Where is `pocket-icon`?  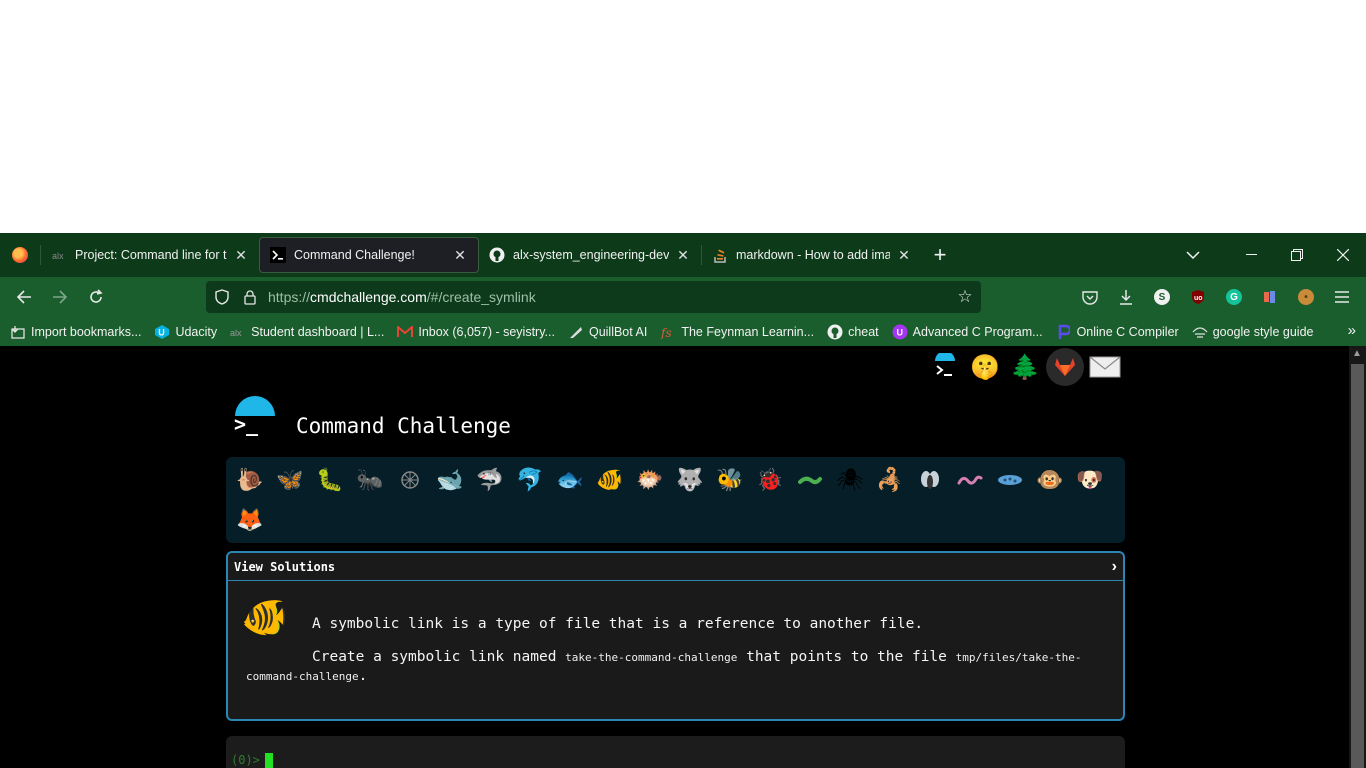
pocket-icon is located at coordinates (1090, 297).